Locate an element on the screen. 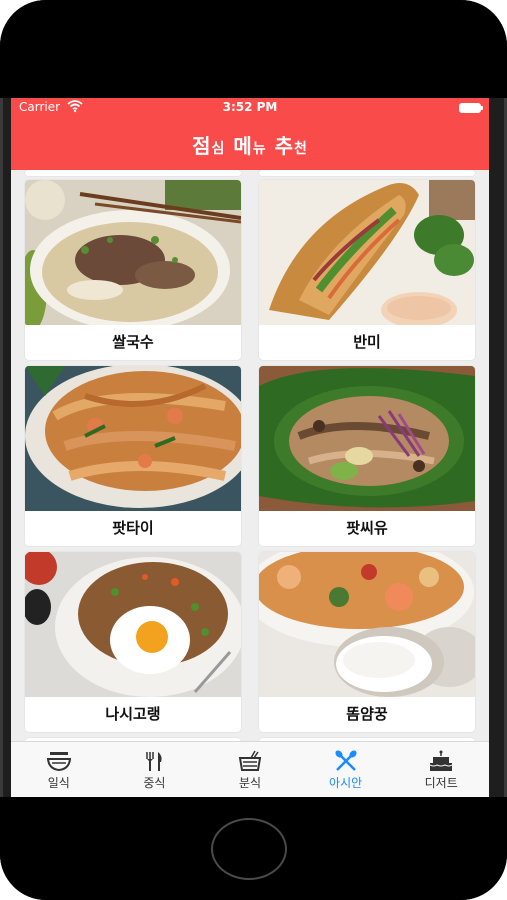  menu-label: 반미 is located at coordinates (367, 342).